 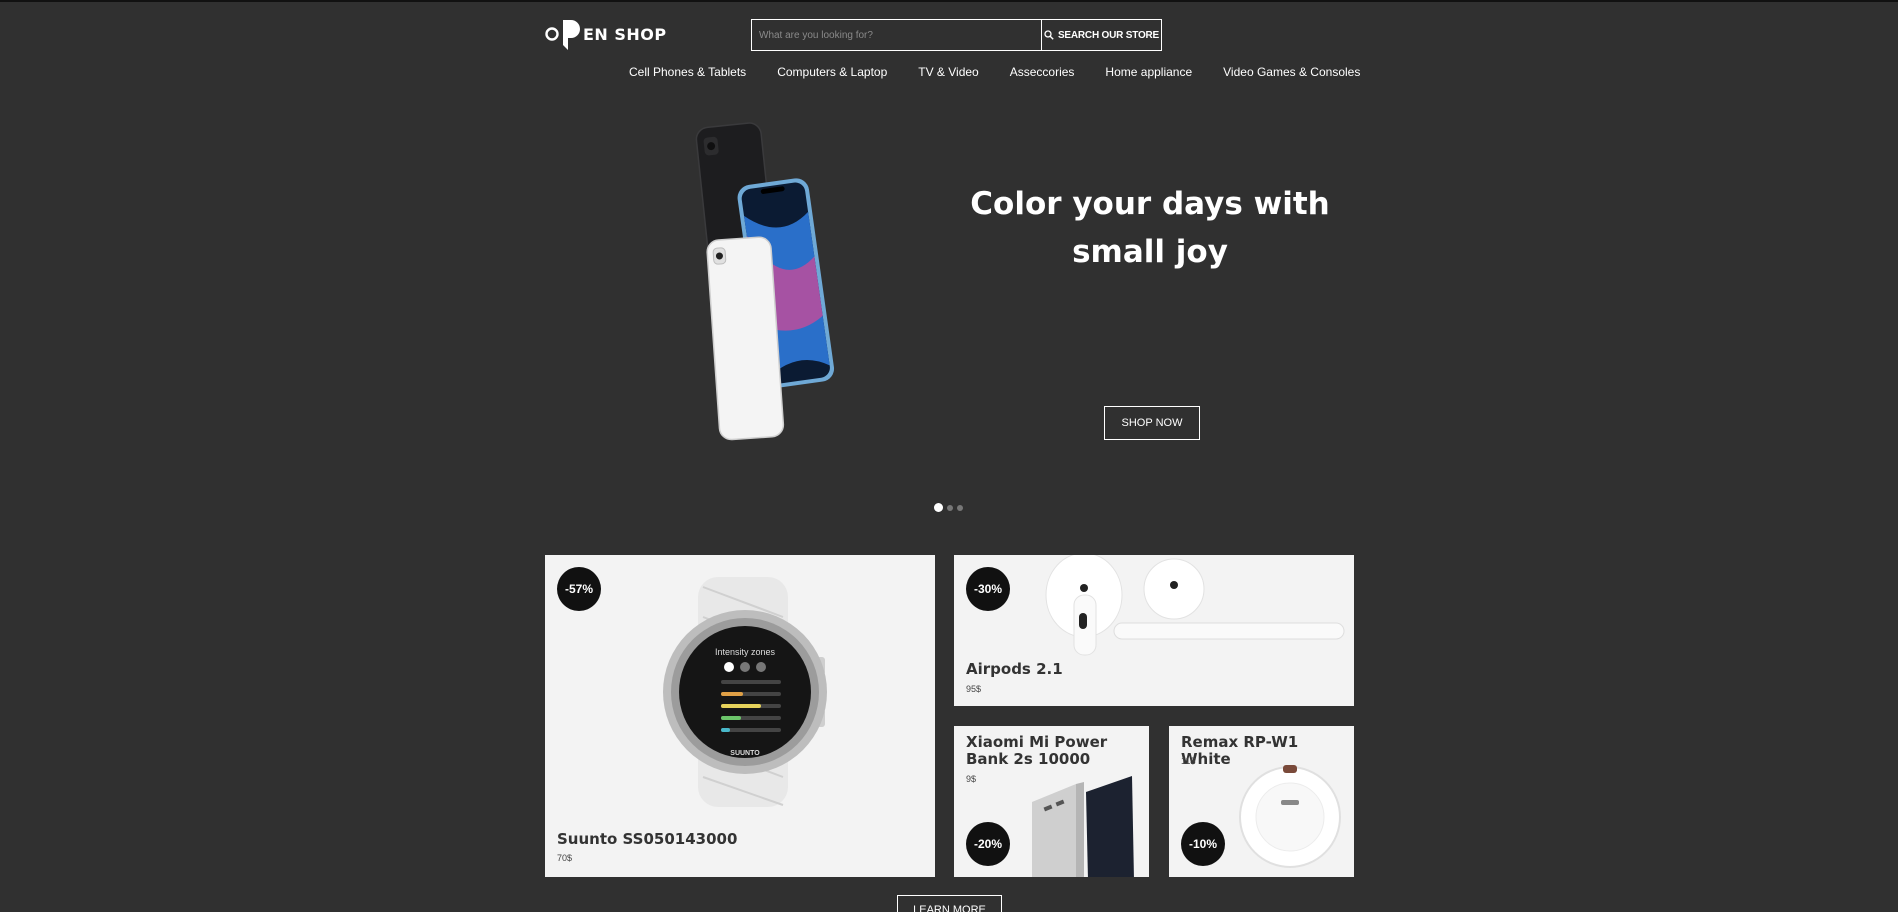 I want to click on logo-text: EN SHOP, so click(x=625, y=34).